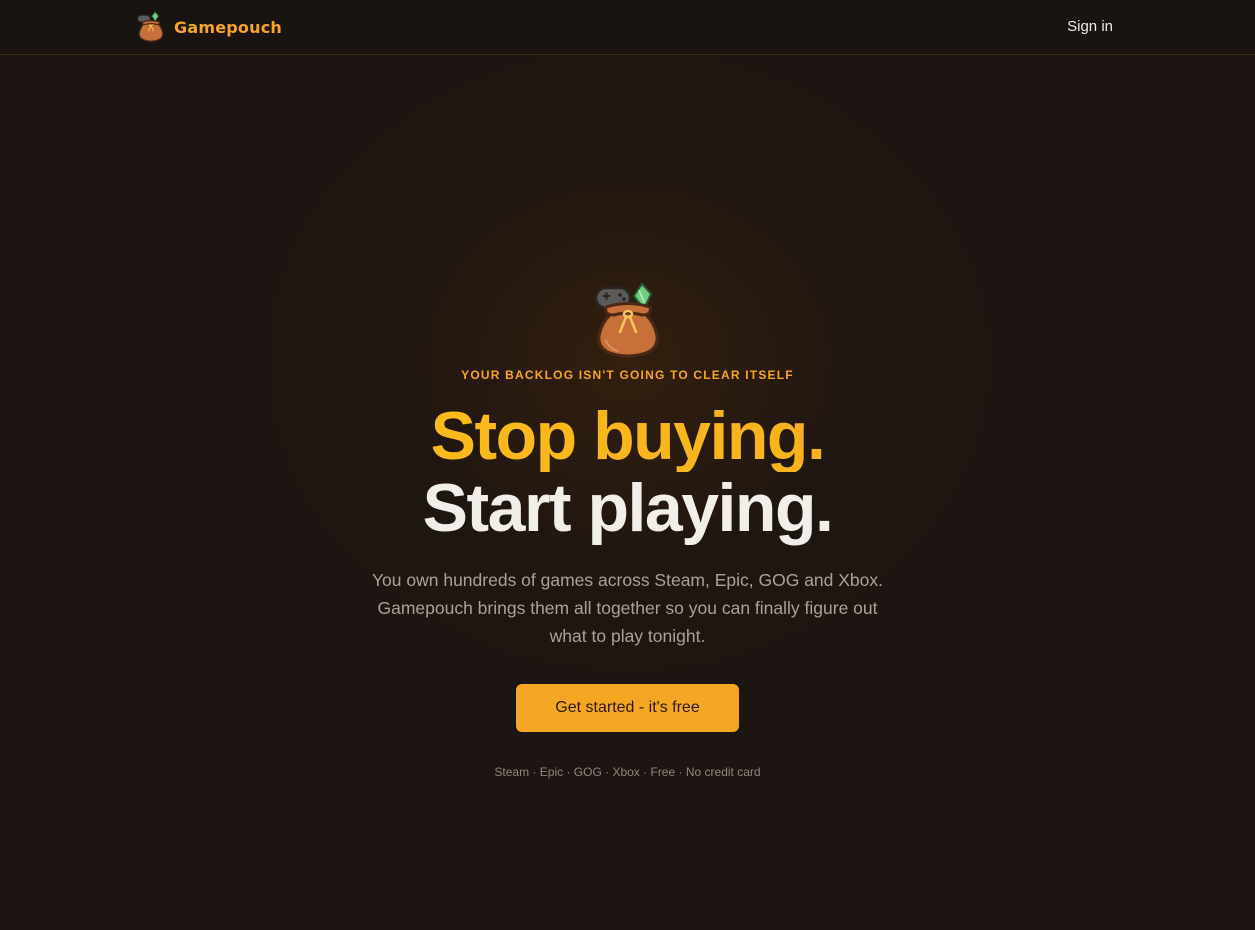 The width and height of the screenshot is (1255, 930). I want to click on headline-line-2: Start playing., so click(628, 508).